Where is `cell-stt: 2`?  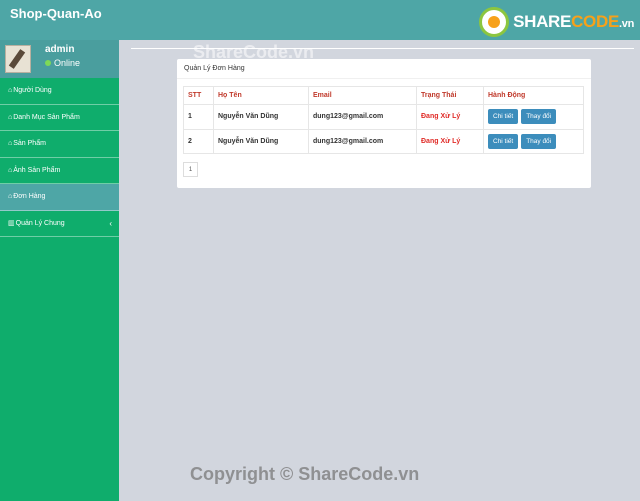 cell-stt: 2 is located at coordinates (198, 141).